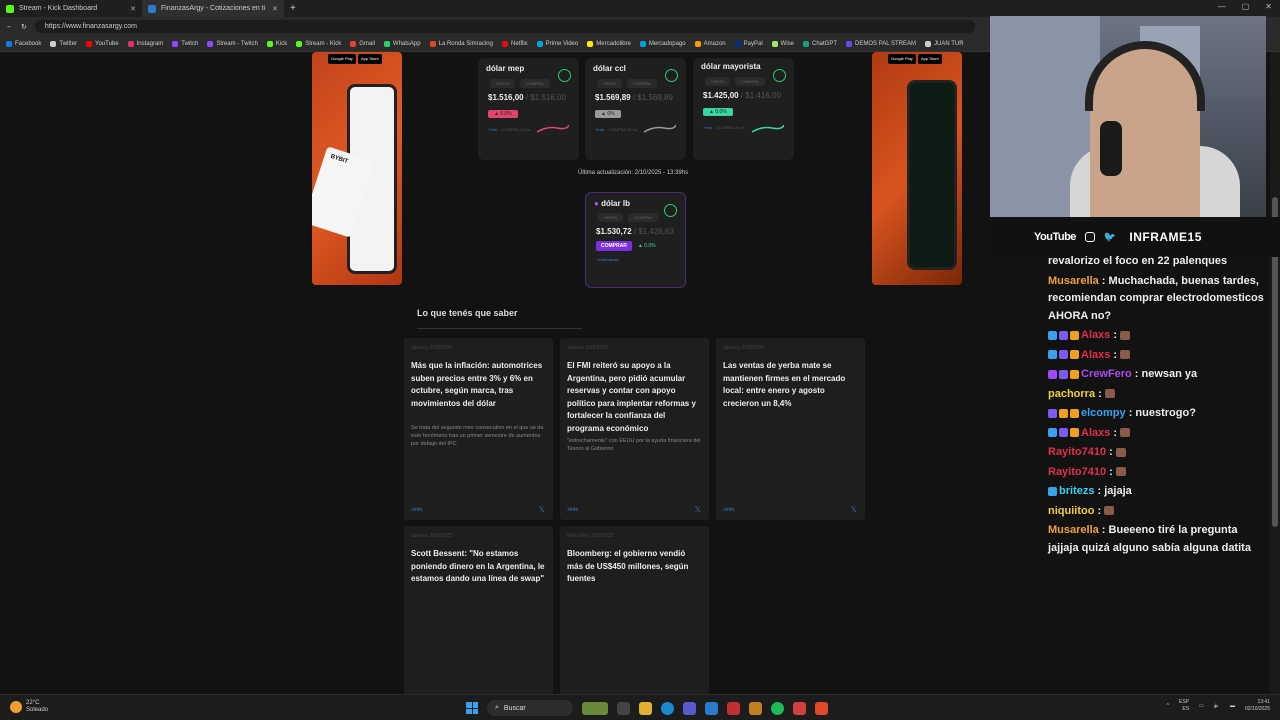  Describe the element at coordinates (71, 8) in the screenshot. I see `tab-kick-dashboard: Stream - Kick Dashboard ✕` at that location.